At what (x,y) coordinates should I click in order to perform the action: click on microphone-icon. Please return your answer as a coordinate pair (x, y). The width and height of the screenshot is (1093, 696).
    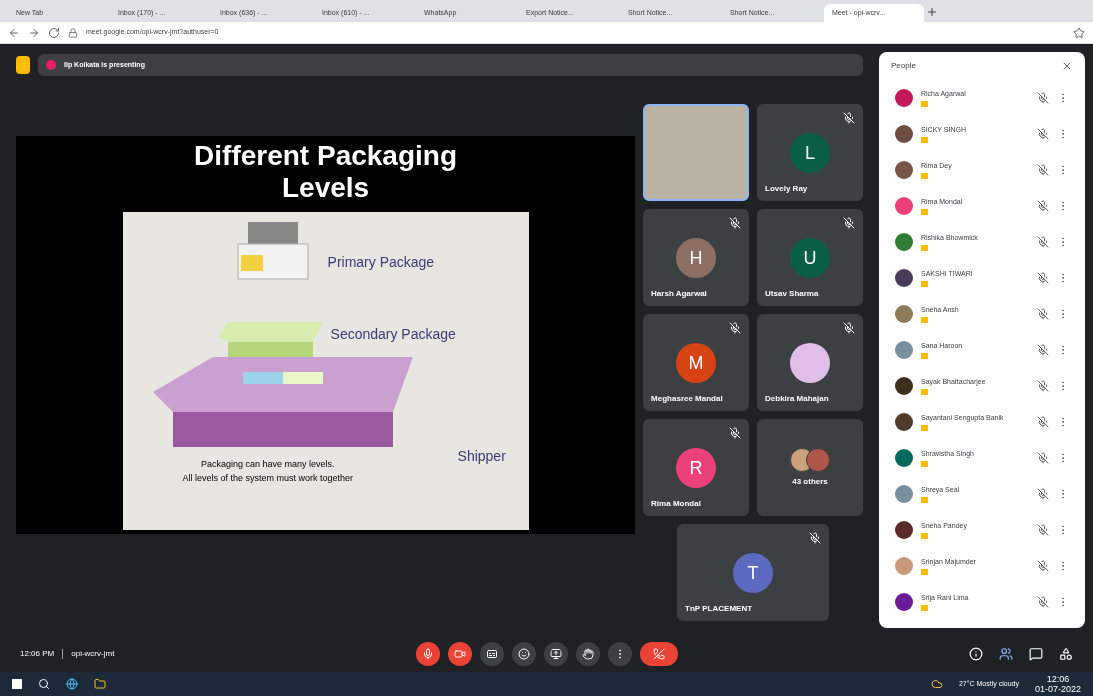
    Looking at the image, I should click on (427, 654).